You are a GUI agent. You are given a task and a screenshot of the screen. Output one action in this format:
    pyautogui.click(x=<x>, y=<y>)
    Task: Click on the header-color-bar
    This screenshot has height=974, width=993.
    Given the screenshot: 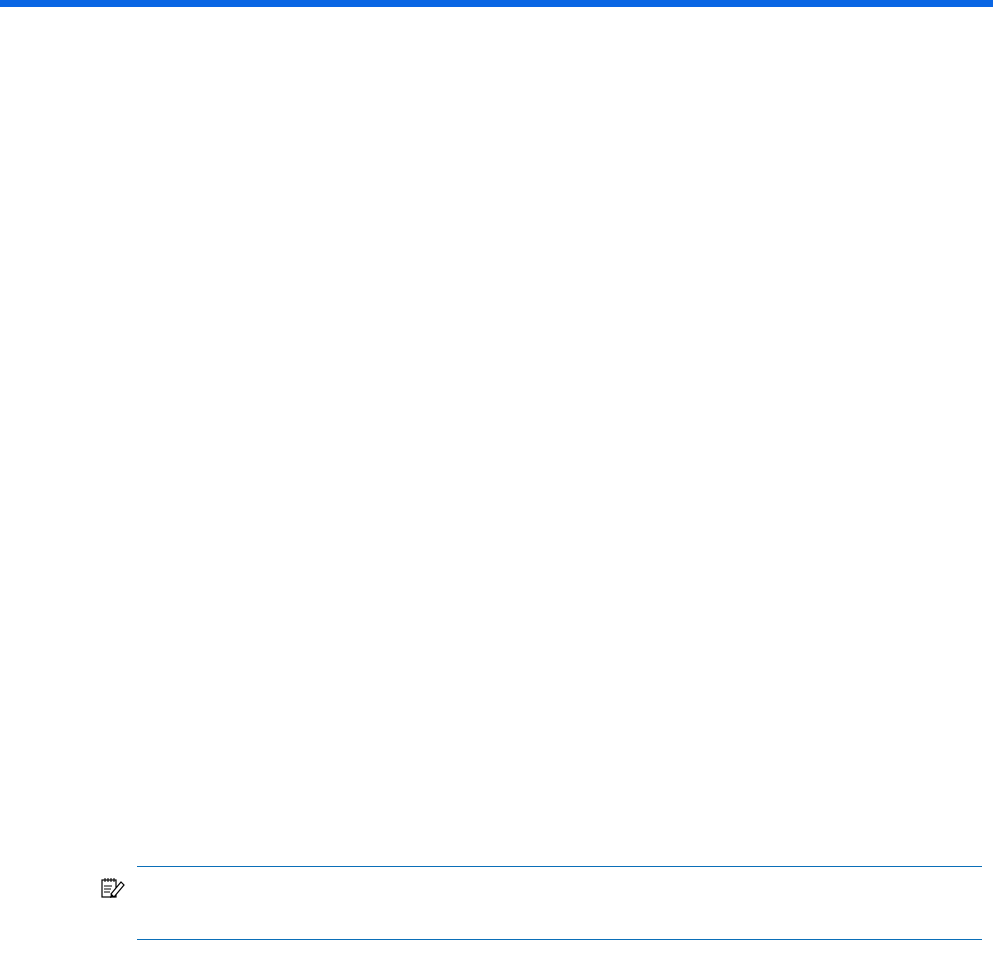 What is the action you would take?
    pyautogui.click(x=496, y=3)
    